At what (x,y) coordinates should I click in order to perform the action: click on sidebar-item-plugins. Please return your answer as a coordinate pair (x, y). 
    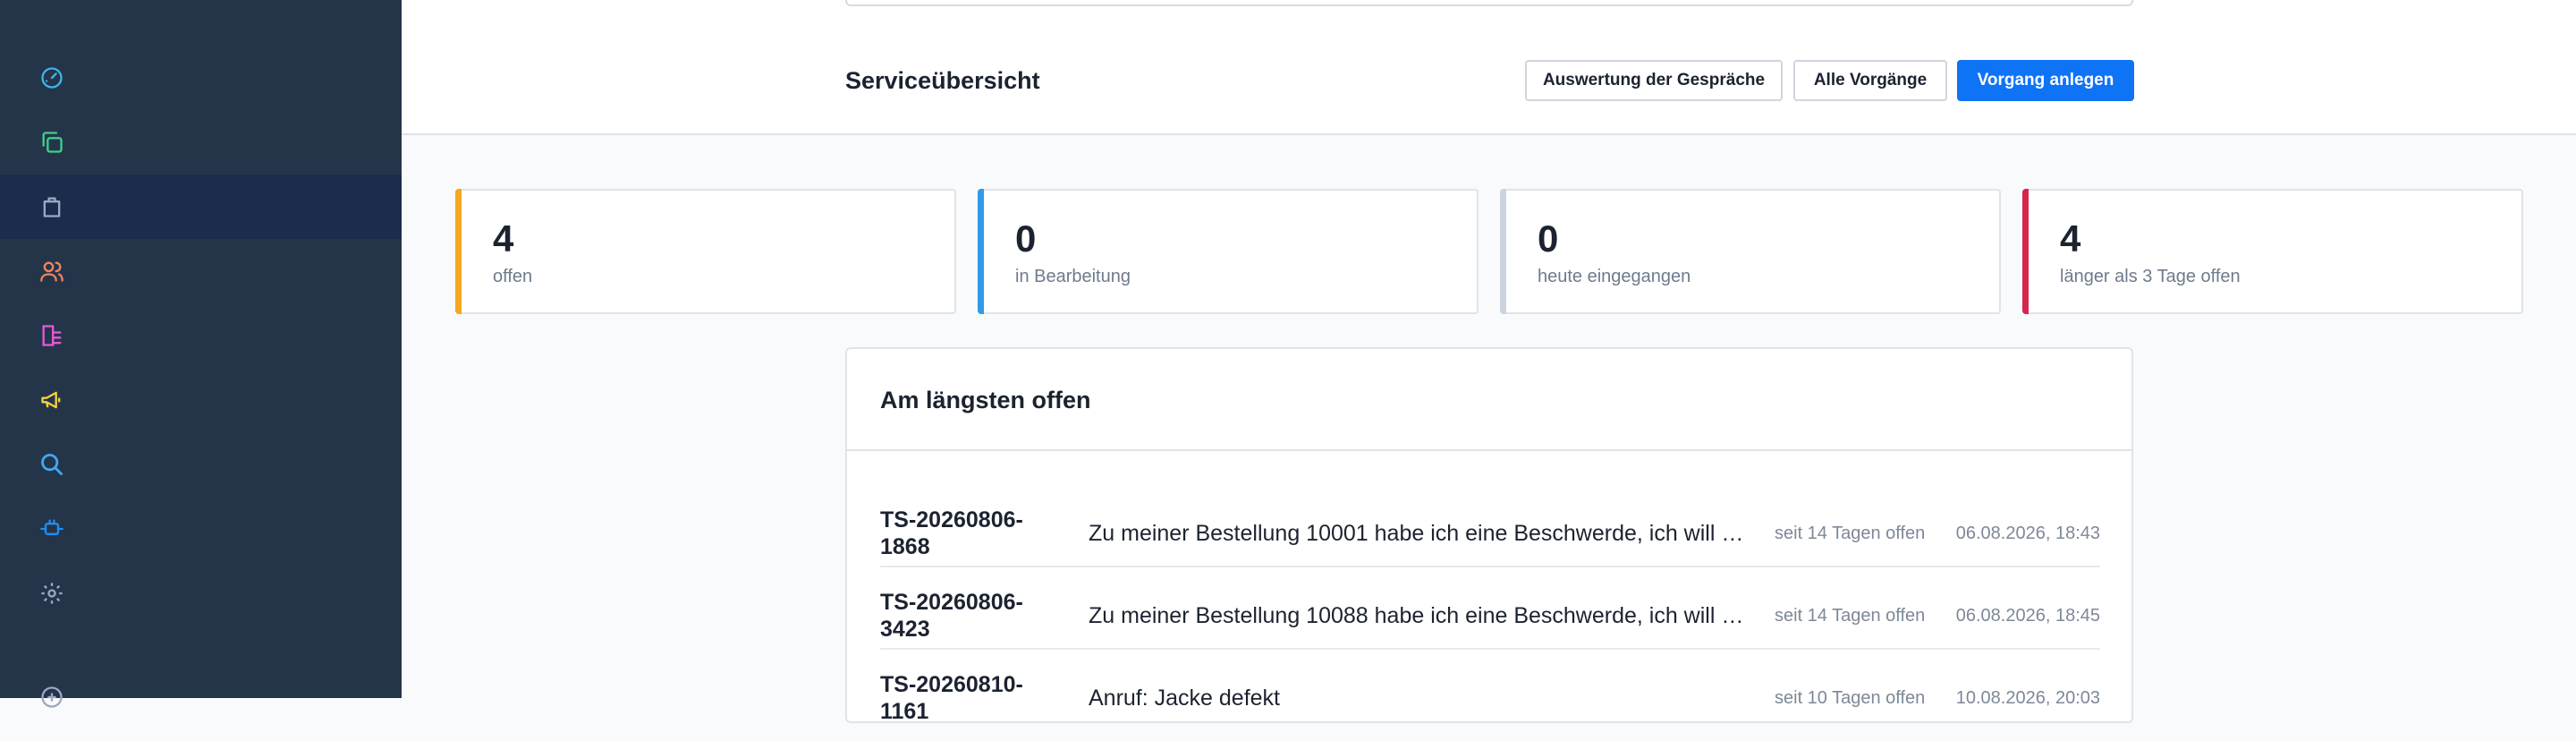
    Looking at the image, I should click on (201, 529).